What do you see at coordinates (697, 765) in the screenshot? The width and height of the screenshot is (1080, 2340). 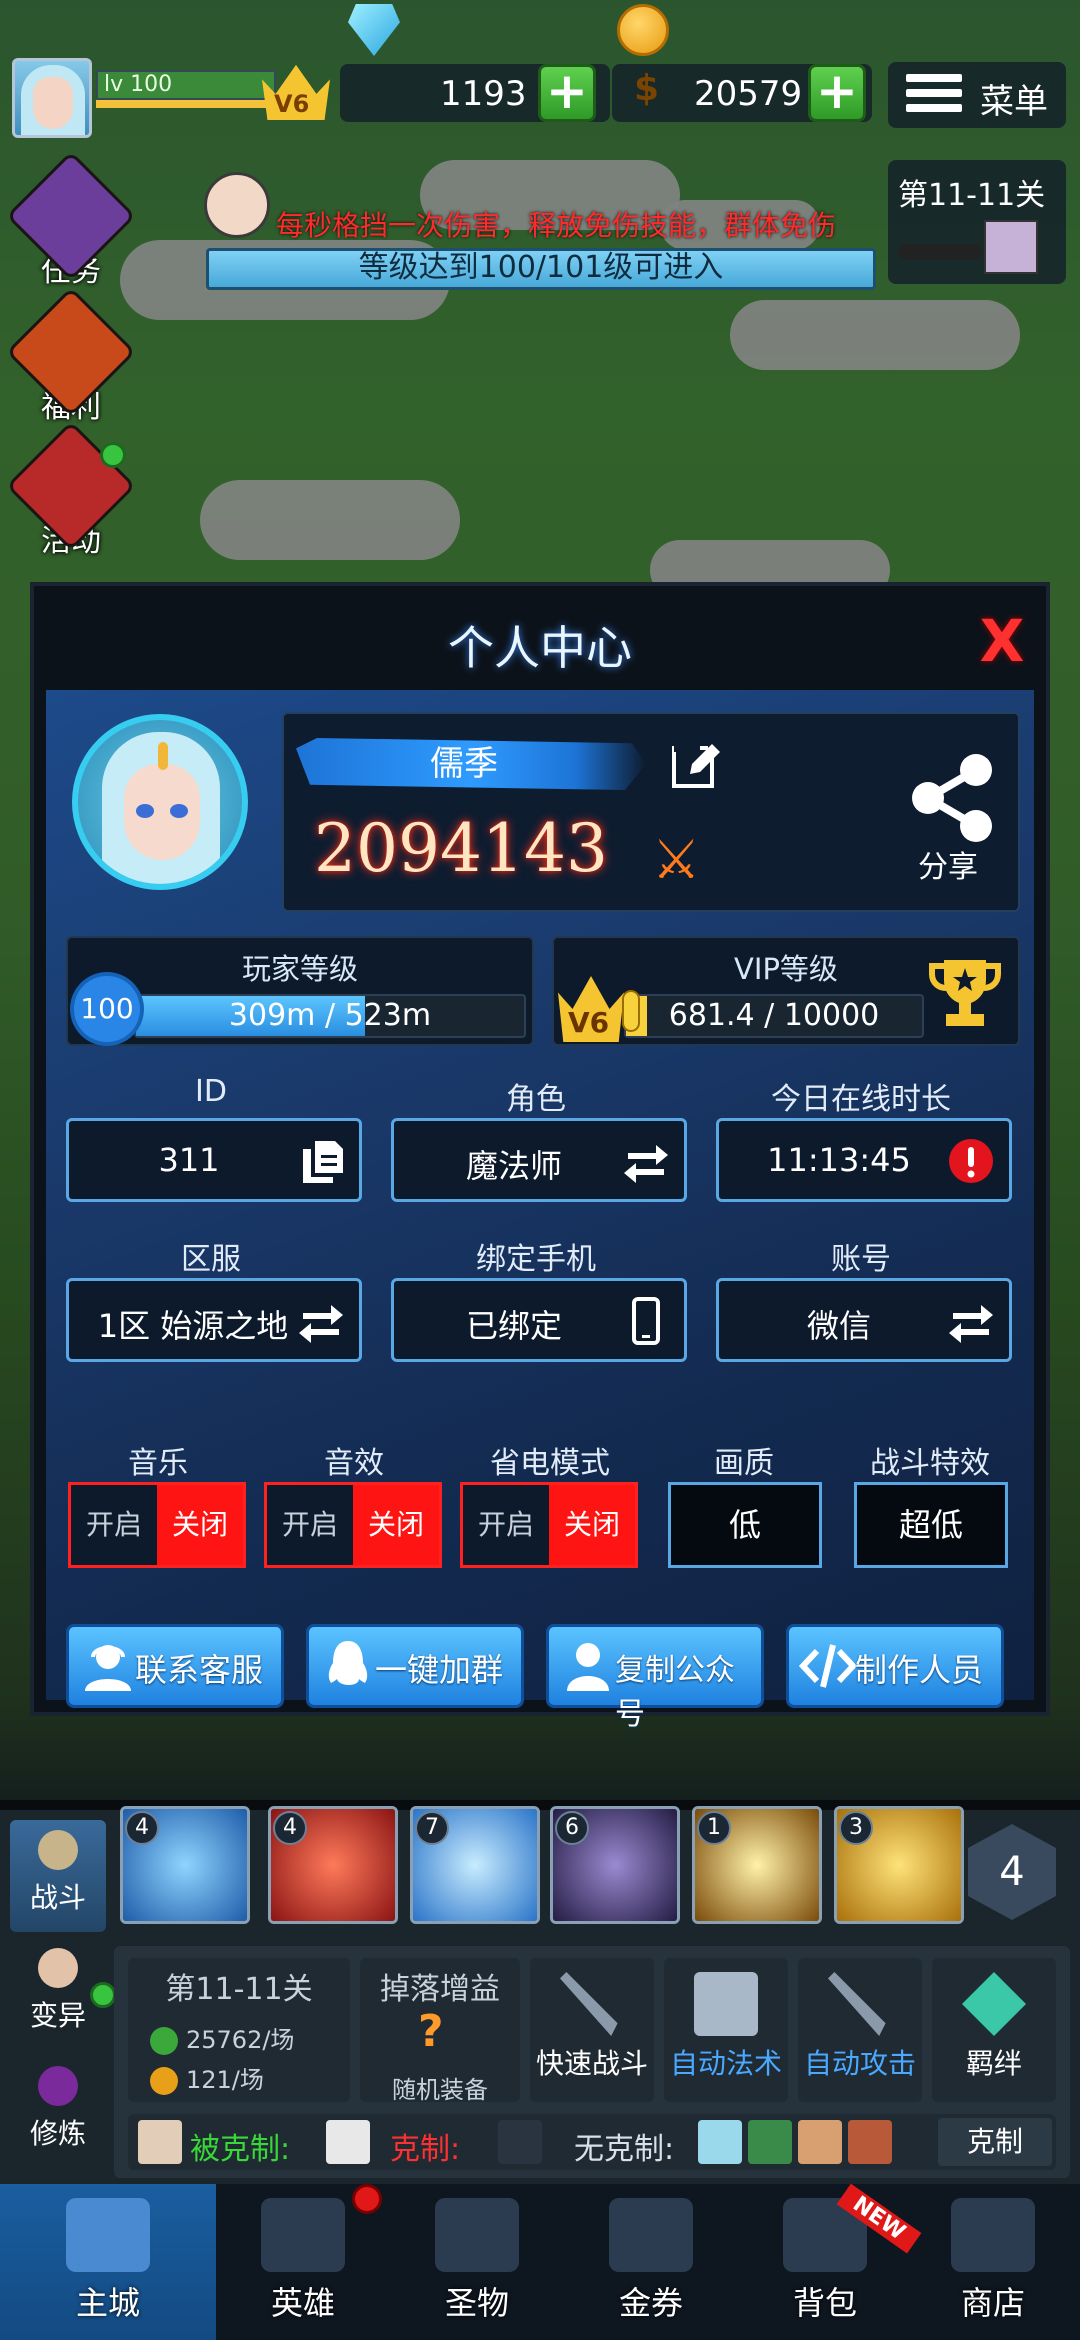 I see `edit-icon` at bounding box center [697, 765].